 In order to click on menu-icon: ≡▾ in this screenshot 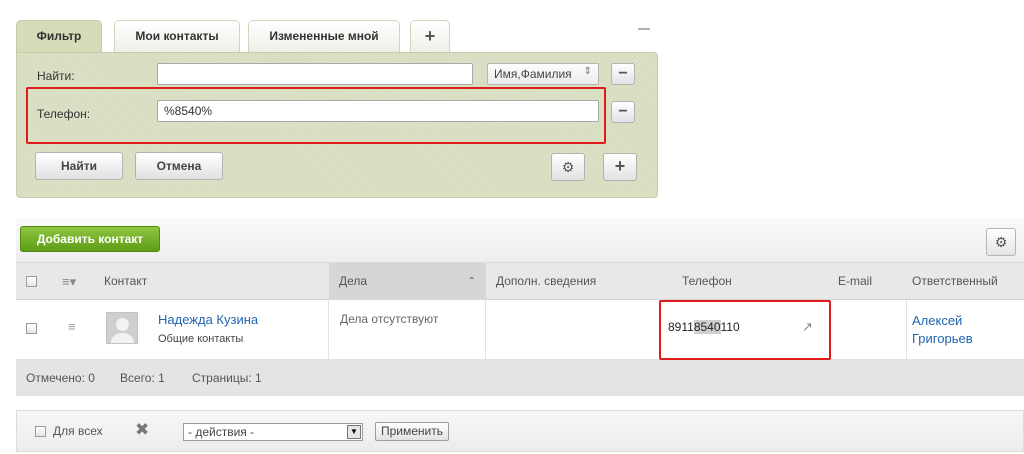, I will do `click(69, 281)`.